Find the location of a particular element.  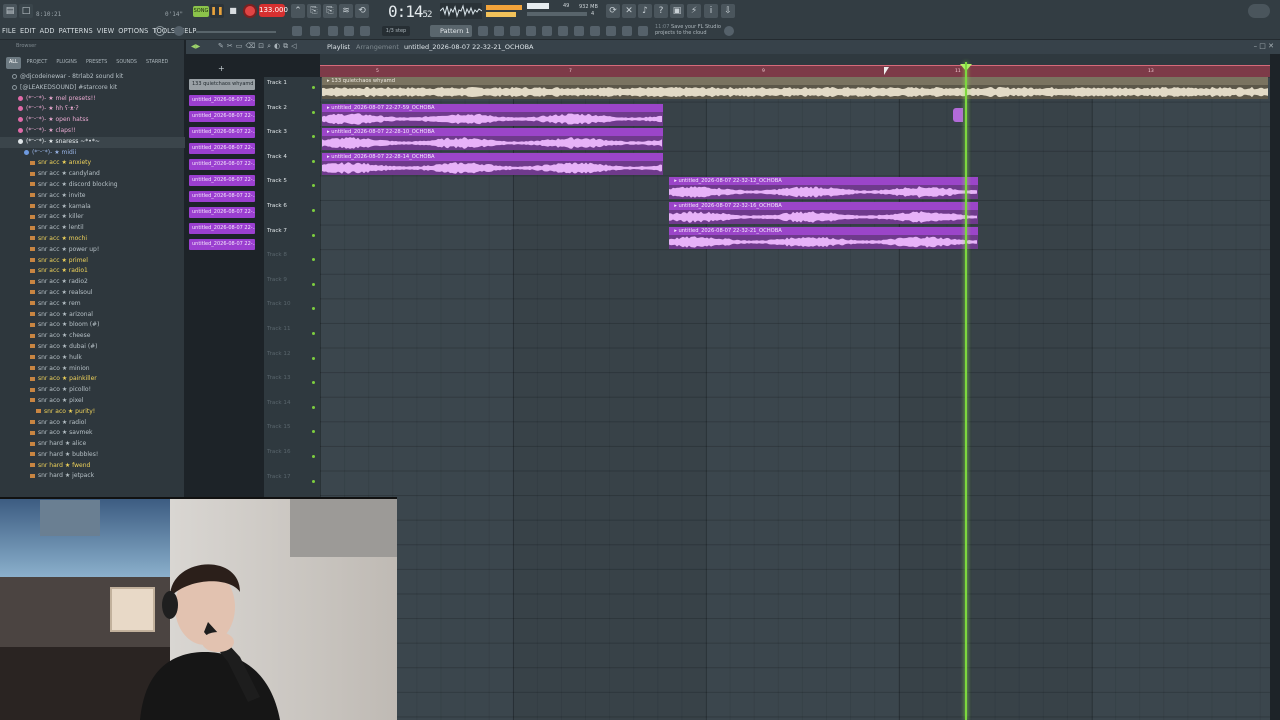

menu-options: OPTIONS is located at coordinates (133, 31).